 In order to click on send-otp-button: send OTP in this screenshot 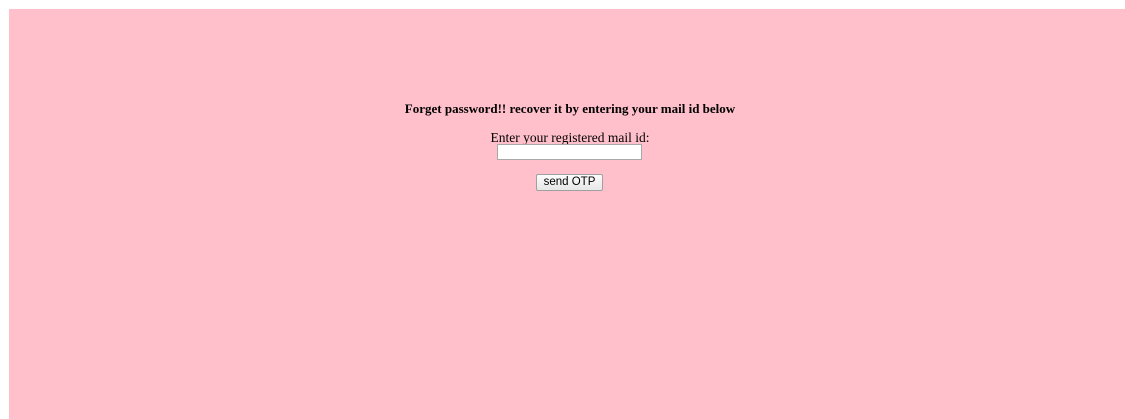, I will do `click(569, 182)`.